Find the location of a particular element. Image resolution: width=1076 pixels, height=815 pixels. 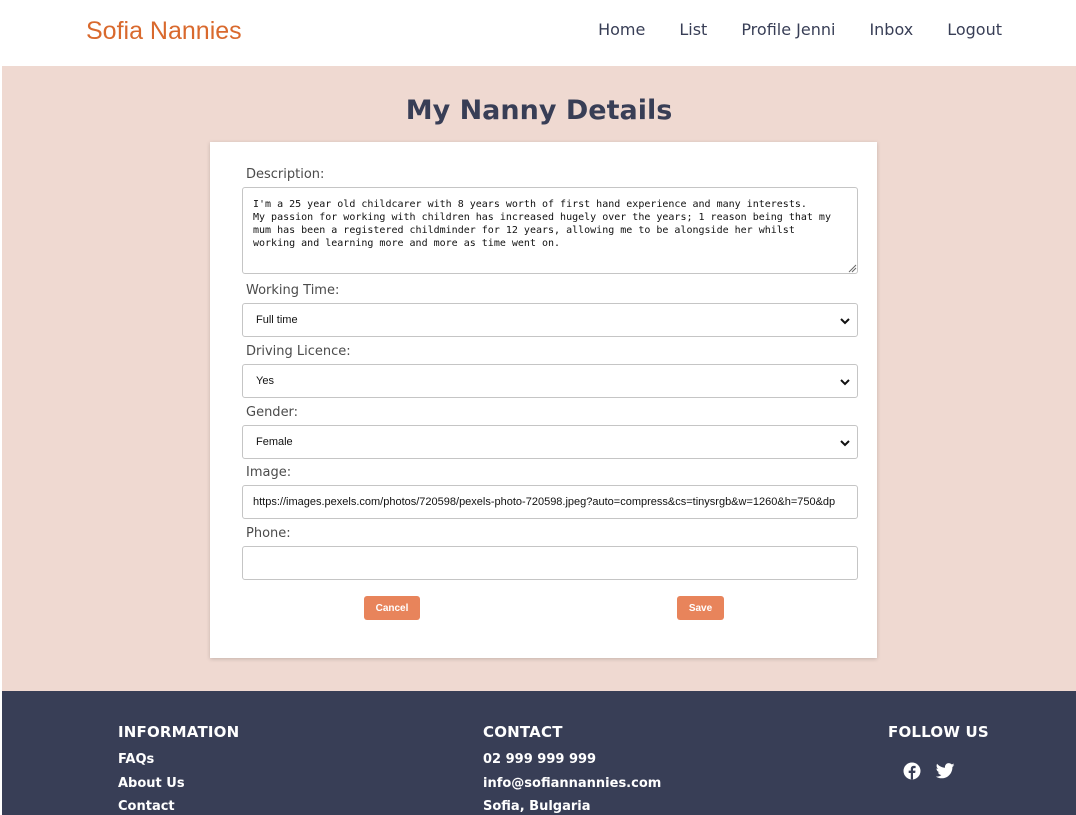

follow-us-heading: FOLLOW US is located at coordinates (938, 732).